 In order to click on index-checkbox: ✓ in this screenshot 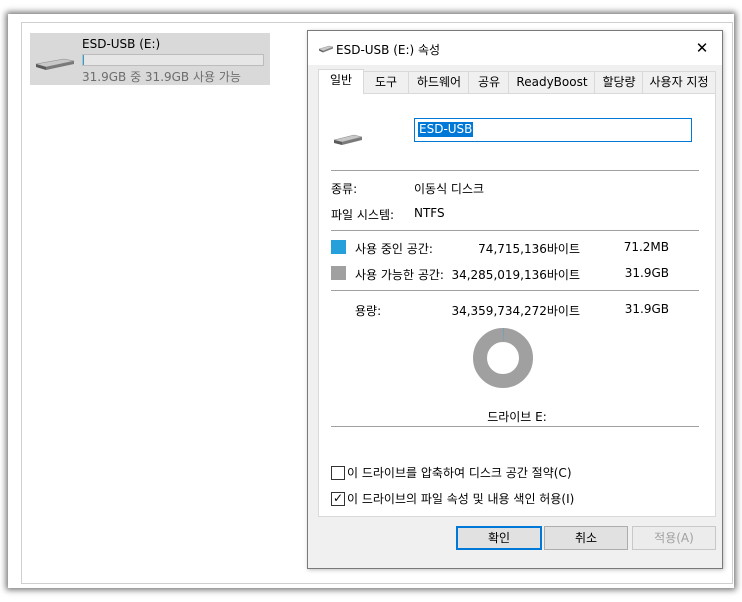, I will do `click(338, 498)`.